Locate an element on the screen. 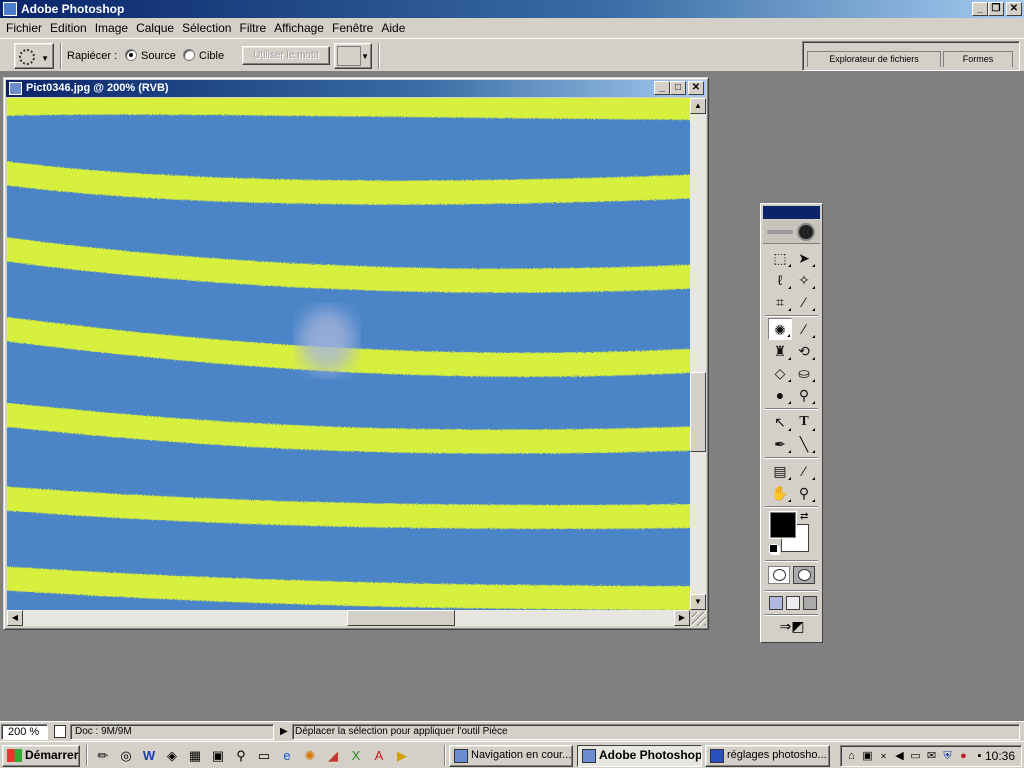 The image size is (1024, 768). pattern-picker: ▼ is located at coordinates (353, 56).